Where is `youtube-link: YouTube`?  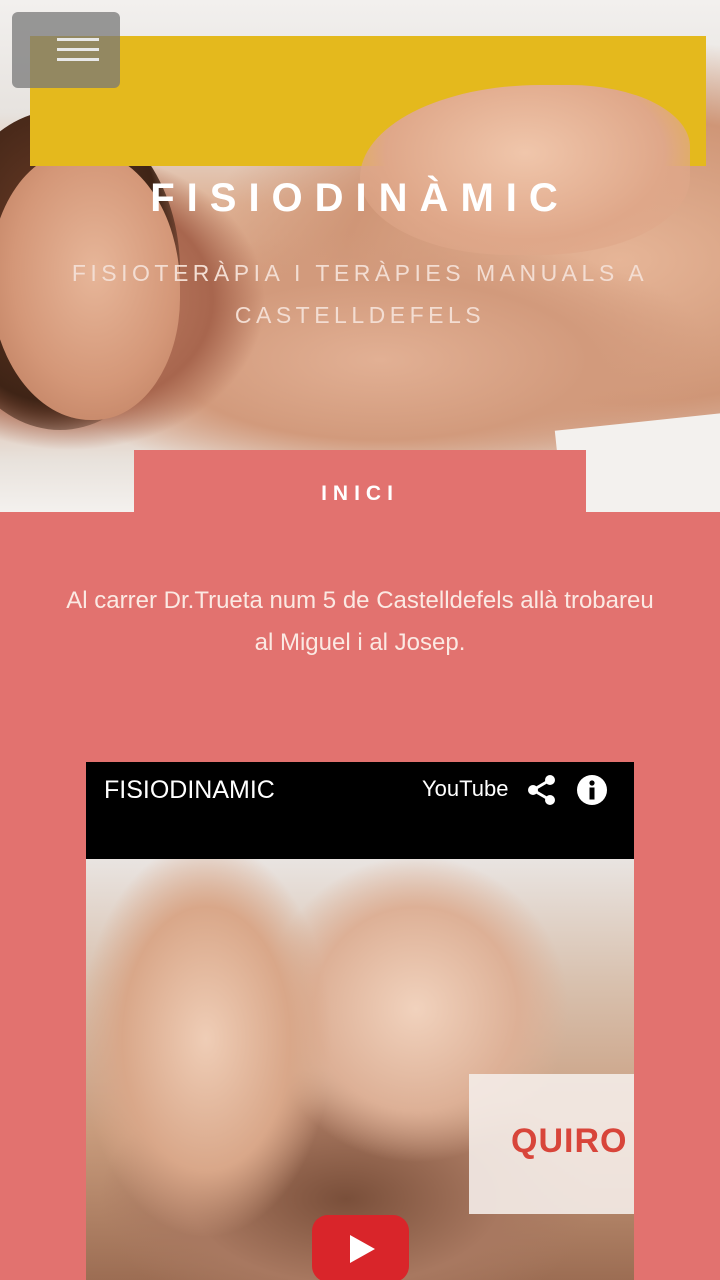 youtube-link: YouTube is located at coordinates (465, 789).